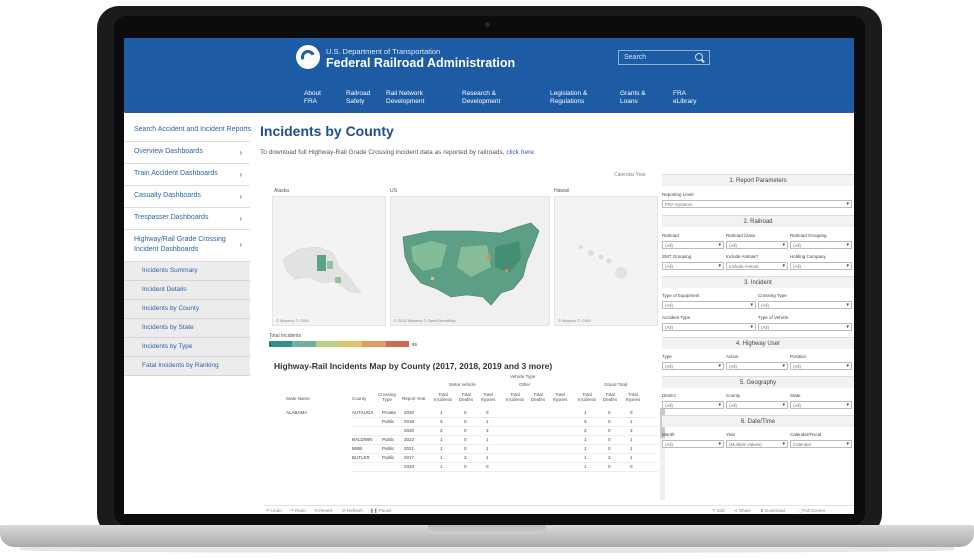 This screenshot has width=974, height=559. I want to click on holding-company-select: (All), so click(821, 266).